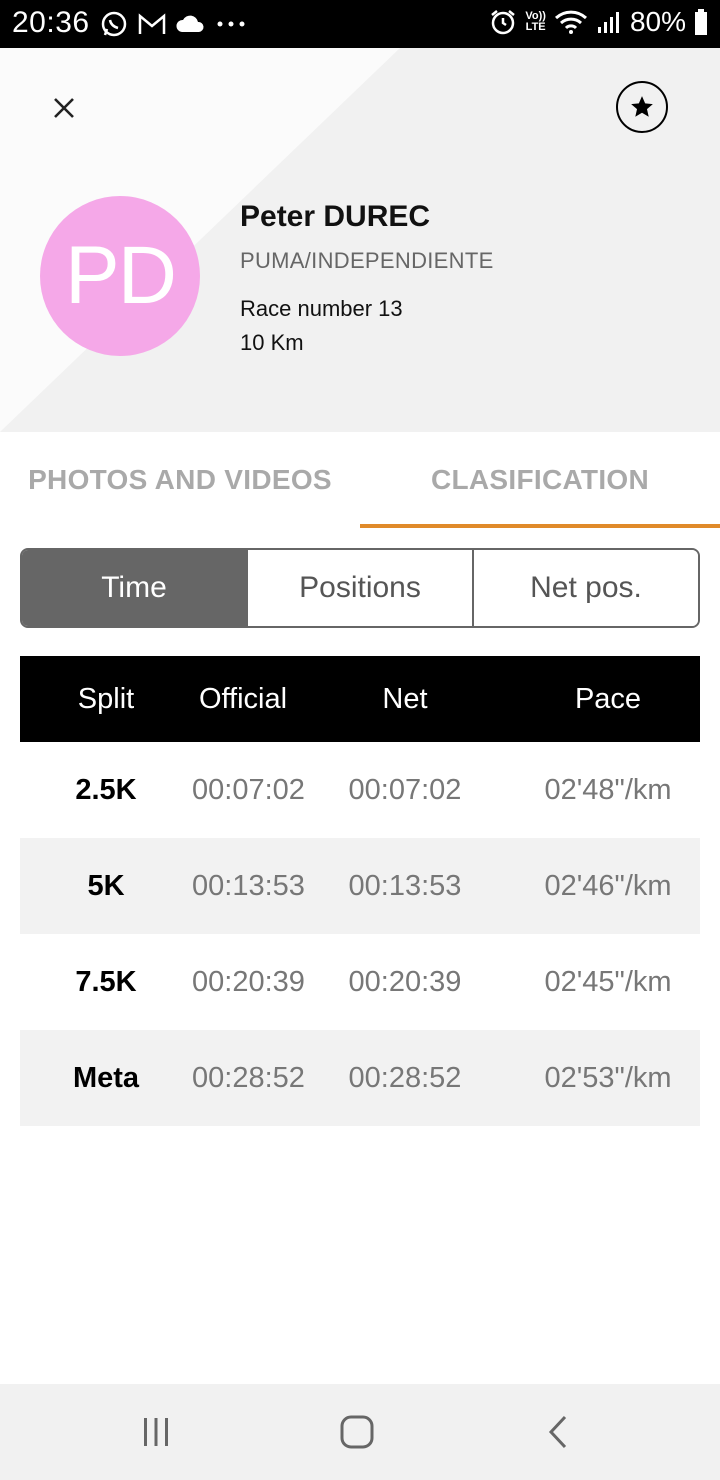 The image size is (720, 1480). Describe the element at coordinates (608, 789) in the screenshot. I see `pace-cell: 02'48"/km` at that location.